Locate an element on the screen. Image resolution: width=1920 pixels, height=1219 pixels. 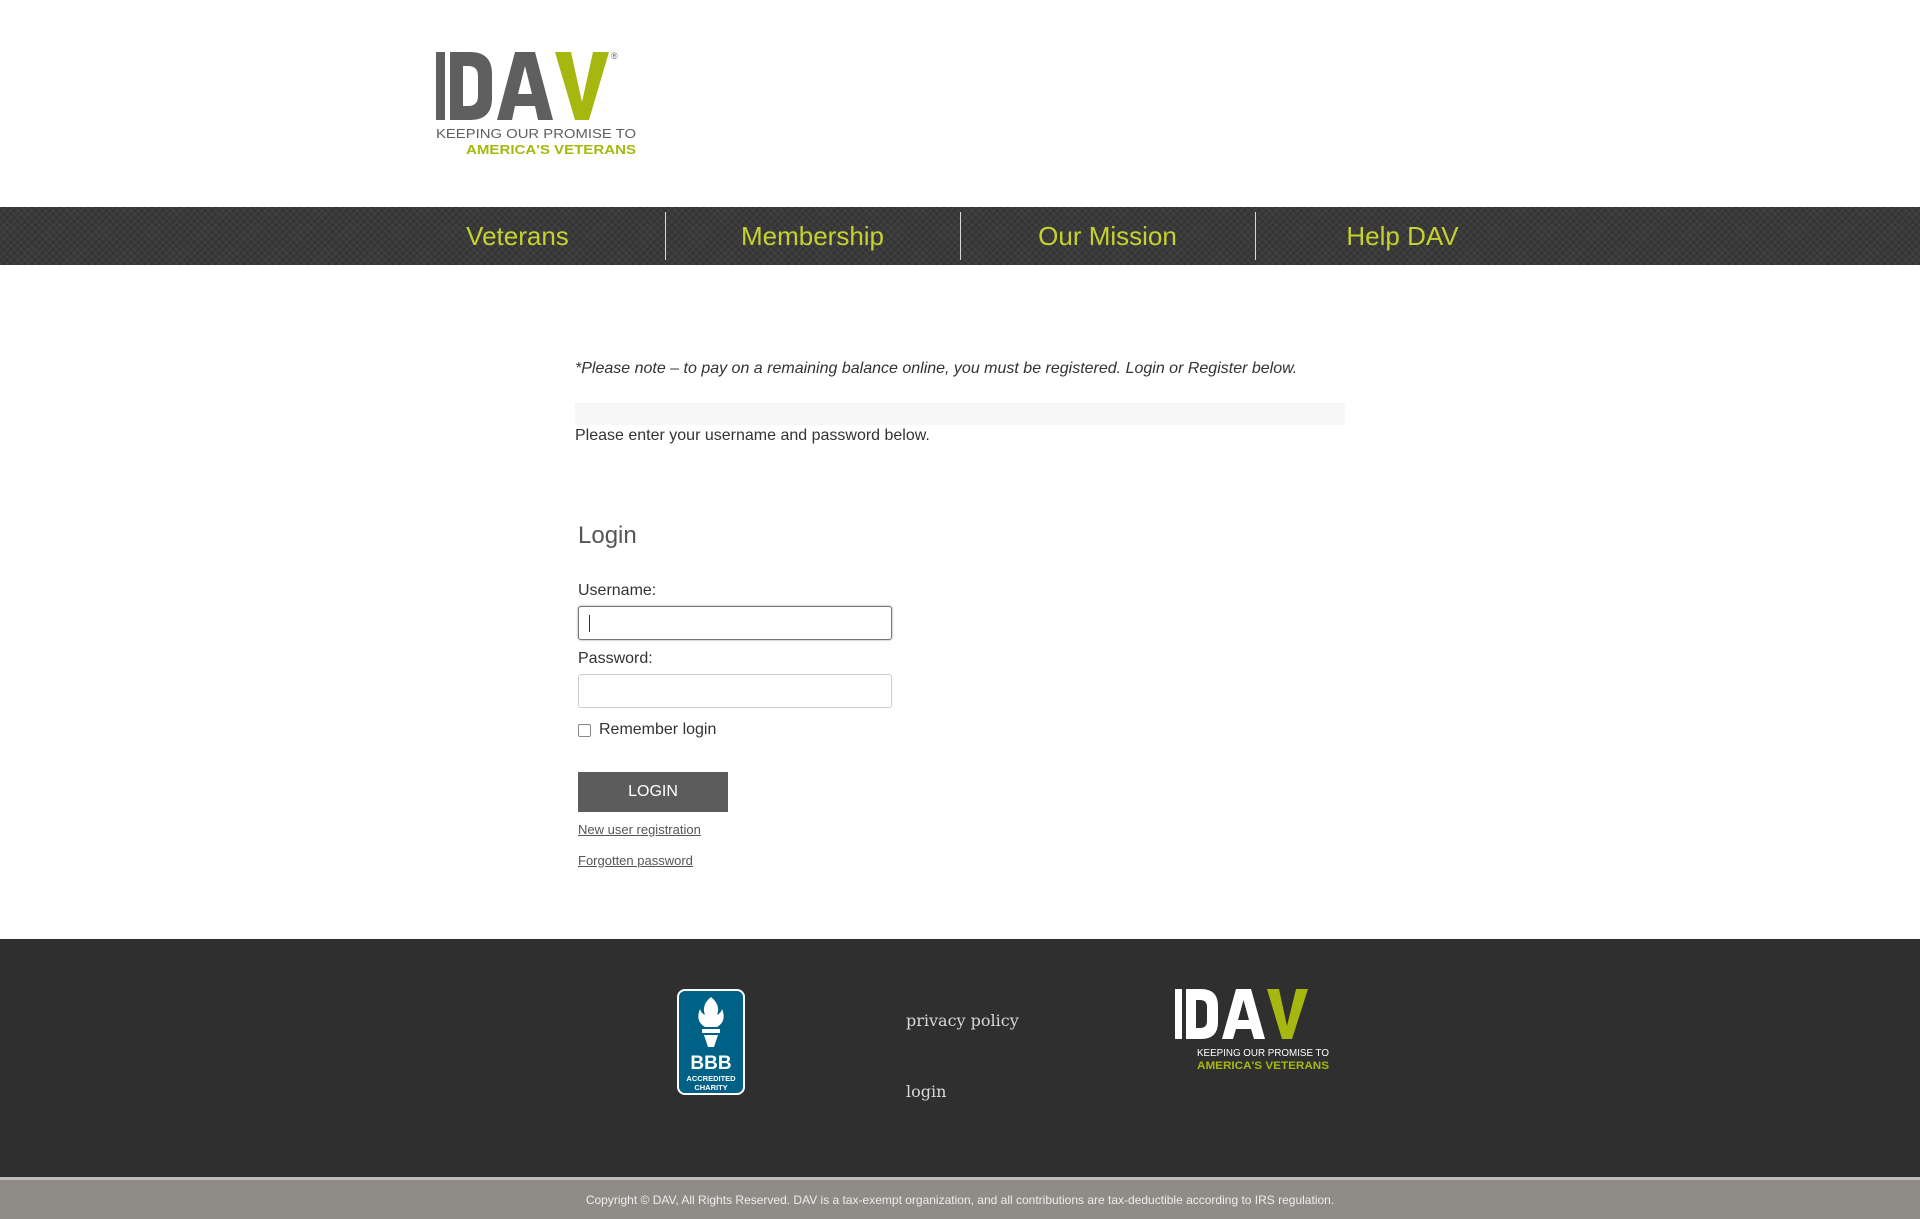
footer-logo-tagline-line2: AMERICA'S VETERANS is located at coordinates (1263, 1066).